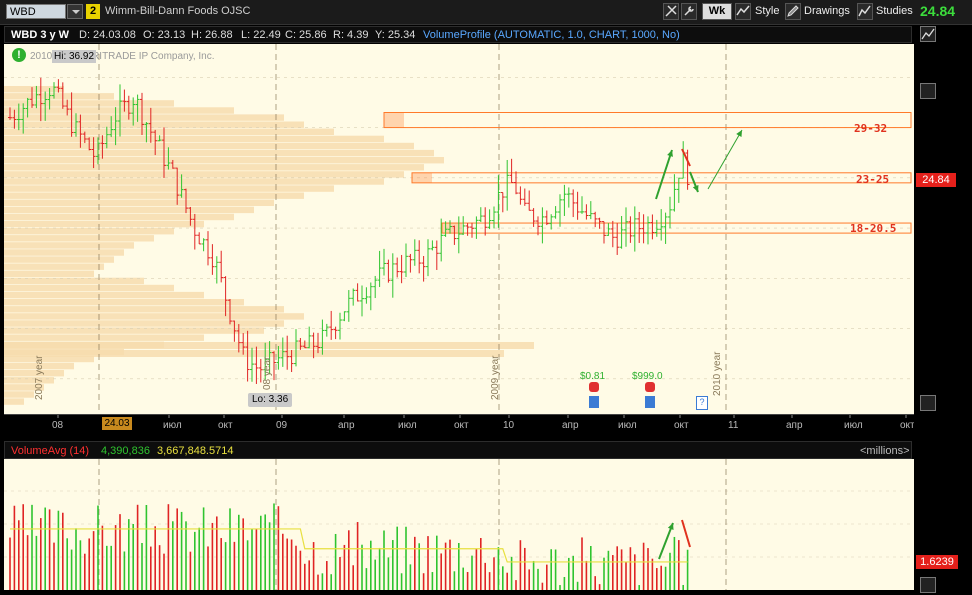 The height and width of the screenshot is (595, 972). Describe the element at coordinates (743, 11) in the screenshot. I see `style-icon` at that location.